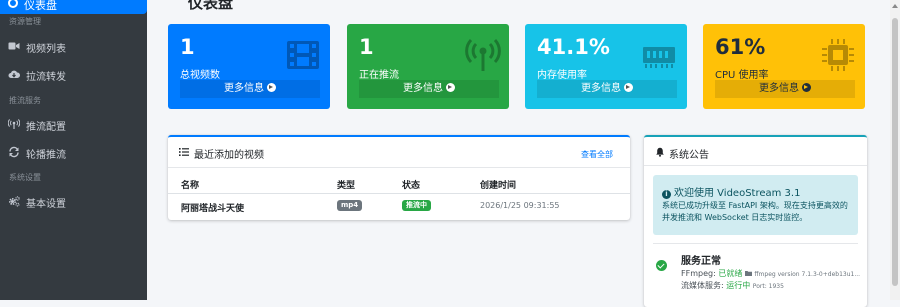 This screenshot has height=307, width=900. What do you see at coordinates (768, 286) in the screenshot?
I see `media-port: Port: 1935` at bounding box center [768, 286].